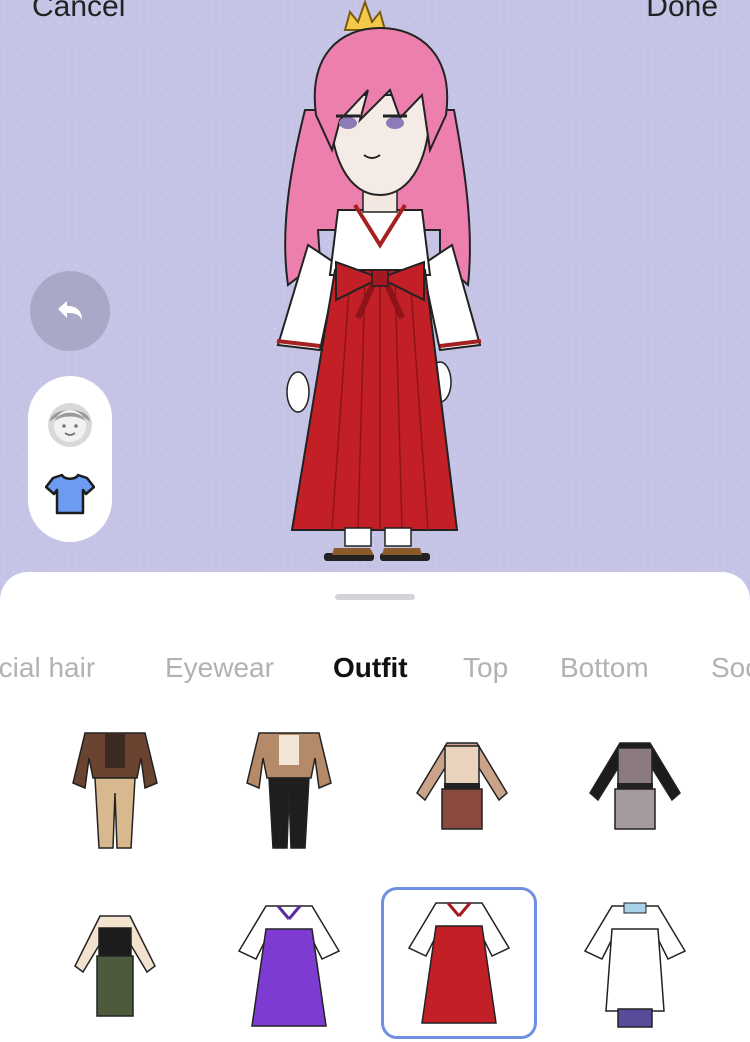  What do you see at coordinates (47, 668) in the screenshot?
I see `tab-facial-hair: Facial hair` at bounding box center [47, 668].